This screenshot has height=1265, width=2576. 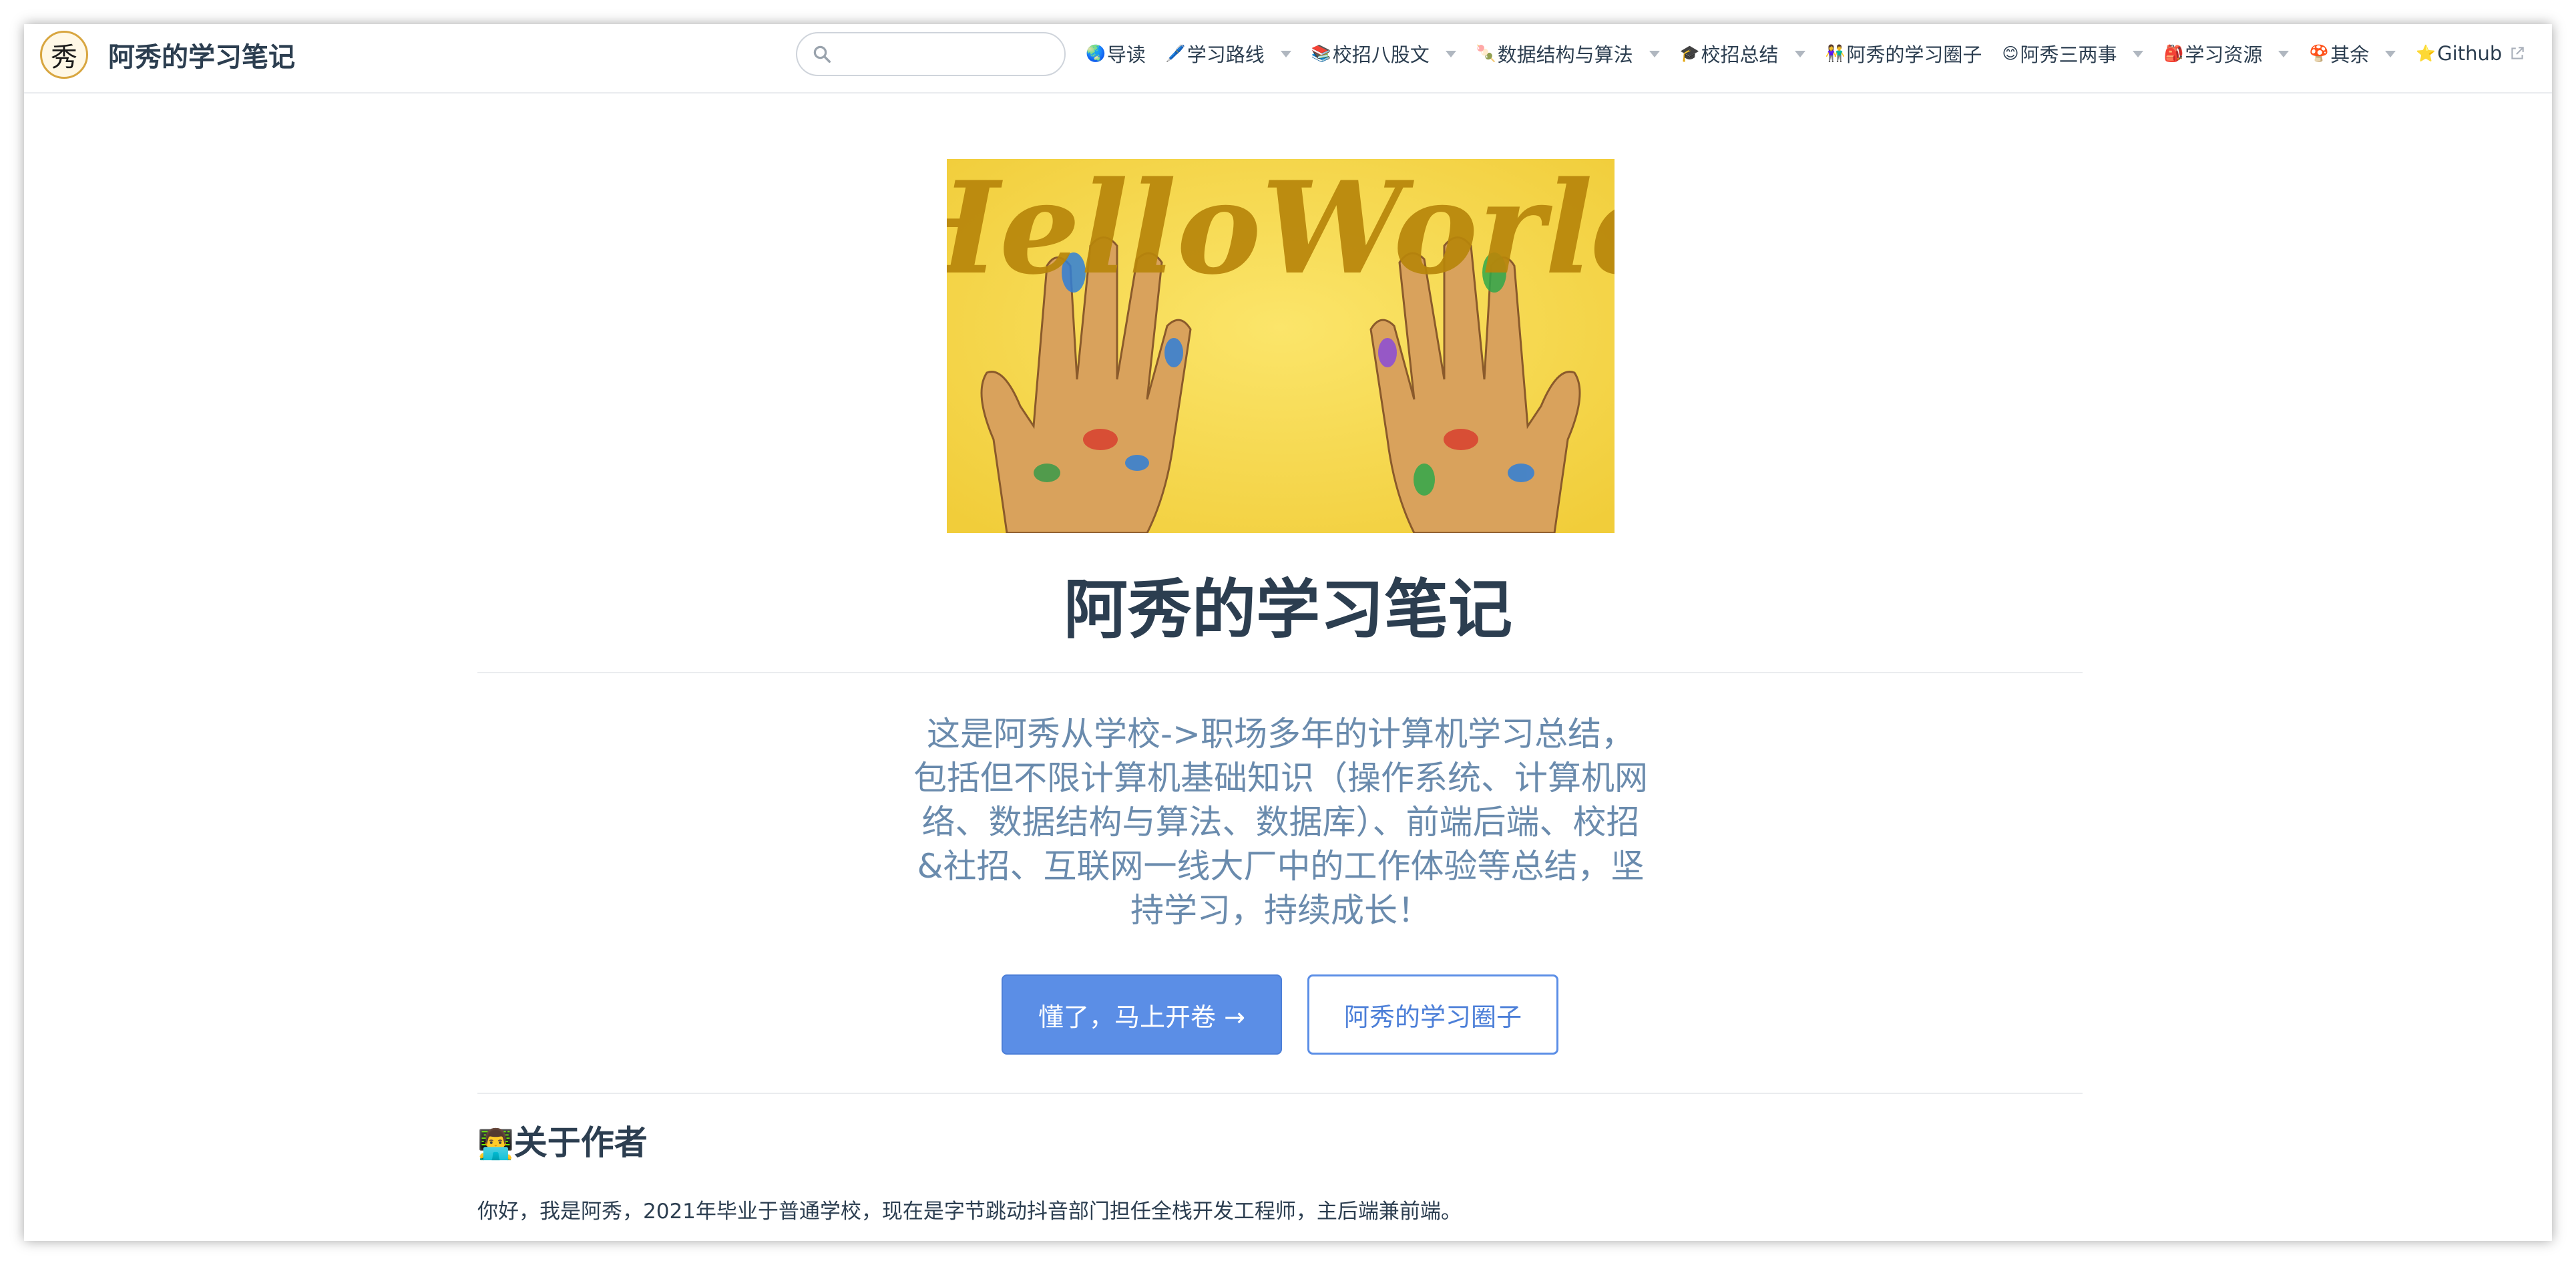 What do you see at coordinates (1835, 53) in the screenshot?
I see `people-icon: 👫` at bounding box center [1835, 53].